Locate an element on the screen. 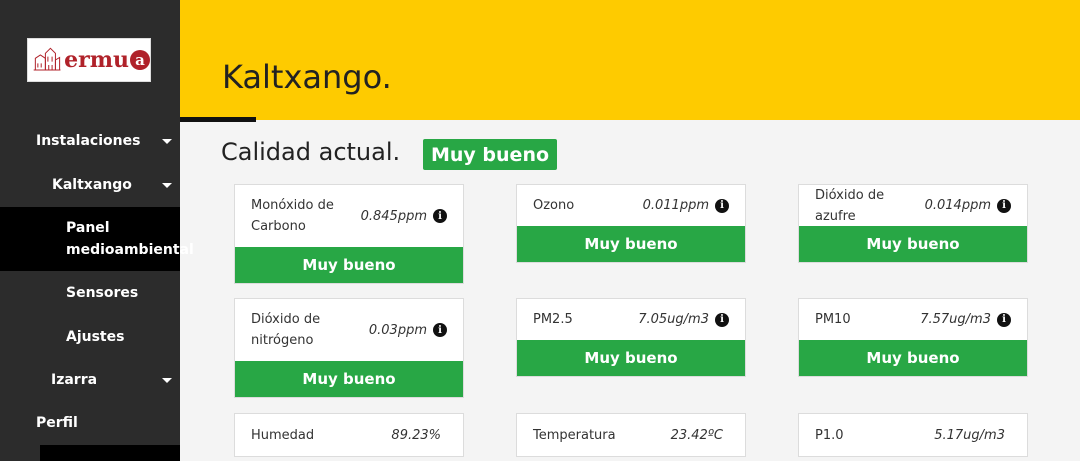 This screenshot has width=1080, height=461. sidebar-footer-bar is located at coordinates (110, 453).